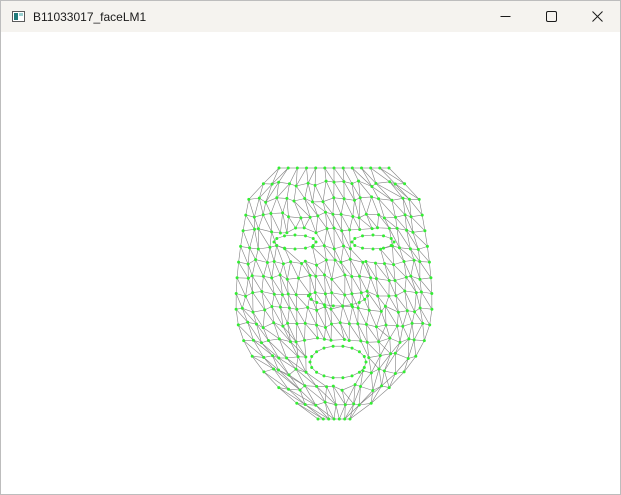 Image resolution: width=621 pixels, height=495 pixels. Describe the element at coordinates (310, 16) in the screenshot. I see `title-bar: B11033017_faceLM1` at that location.